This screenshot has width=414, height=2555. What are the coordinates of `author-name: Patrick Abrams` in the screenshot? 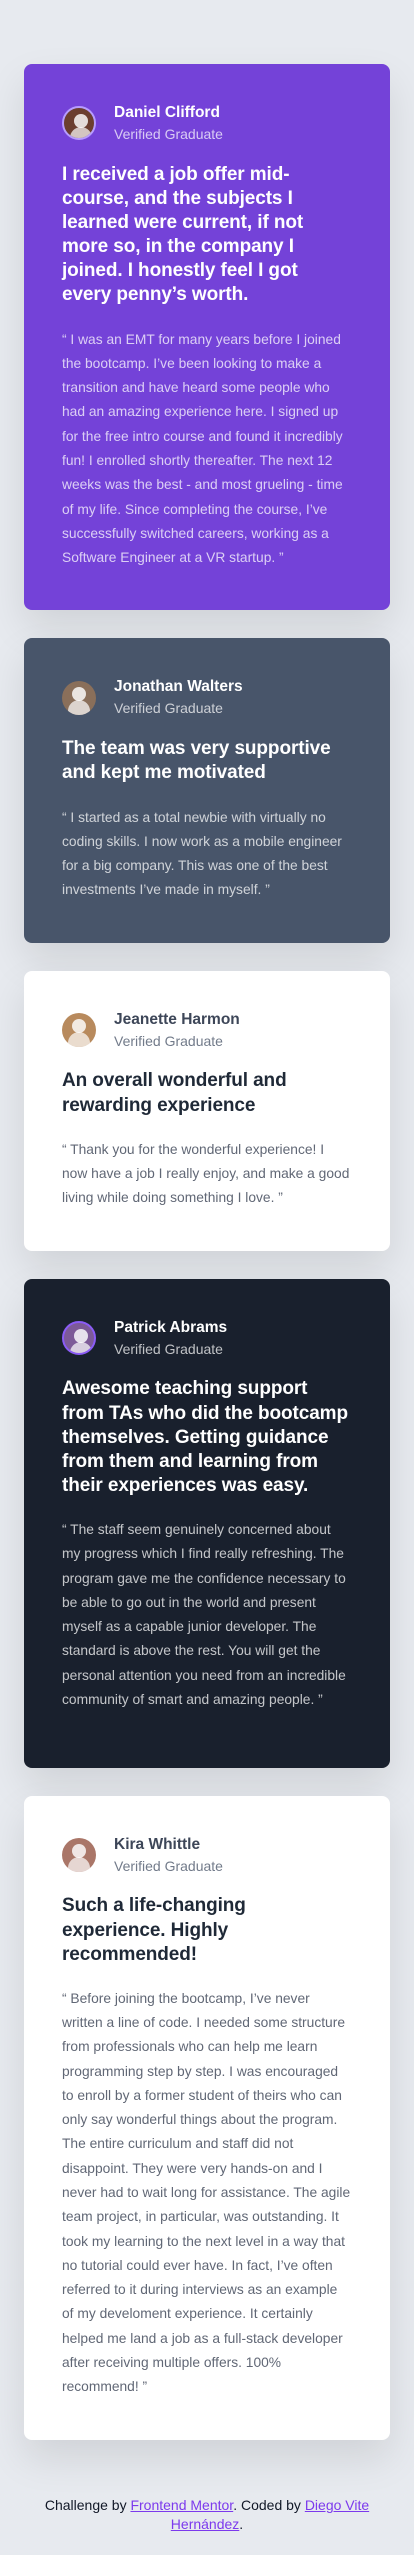 It's located at (171, 1327).